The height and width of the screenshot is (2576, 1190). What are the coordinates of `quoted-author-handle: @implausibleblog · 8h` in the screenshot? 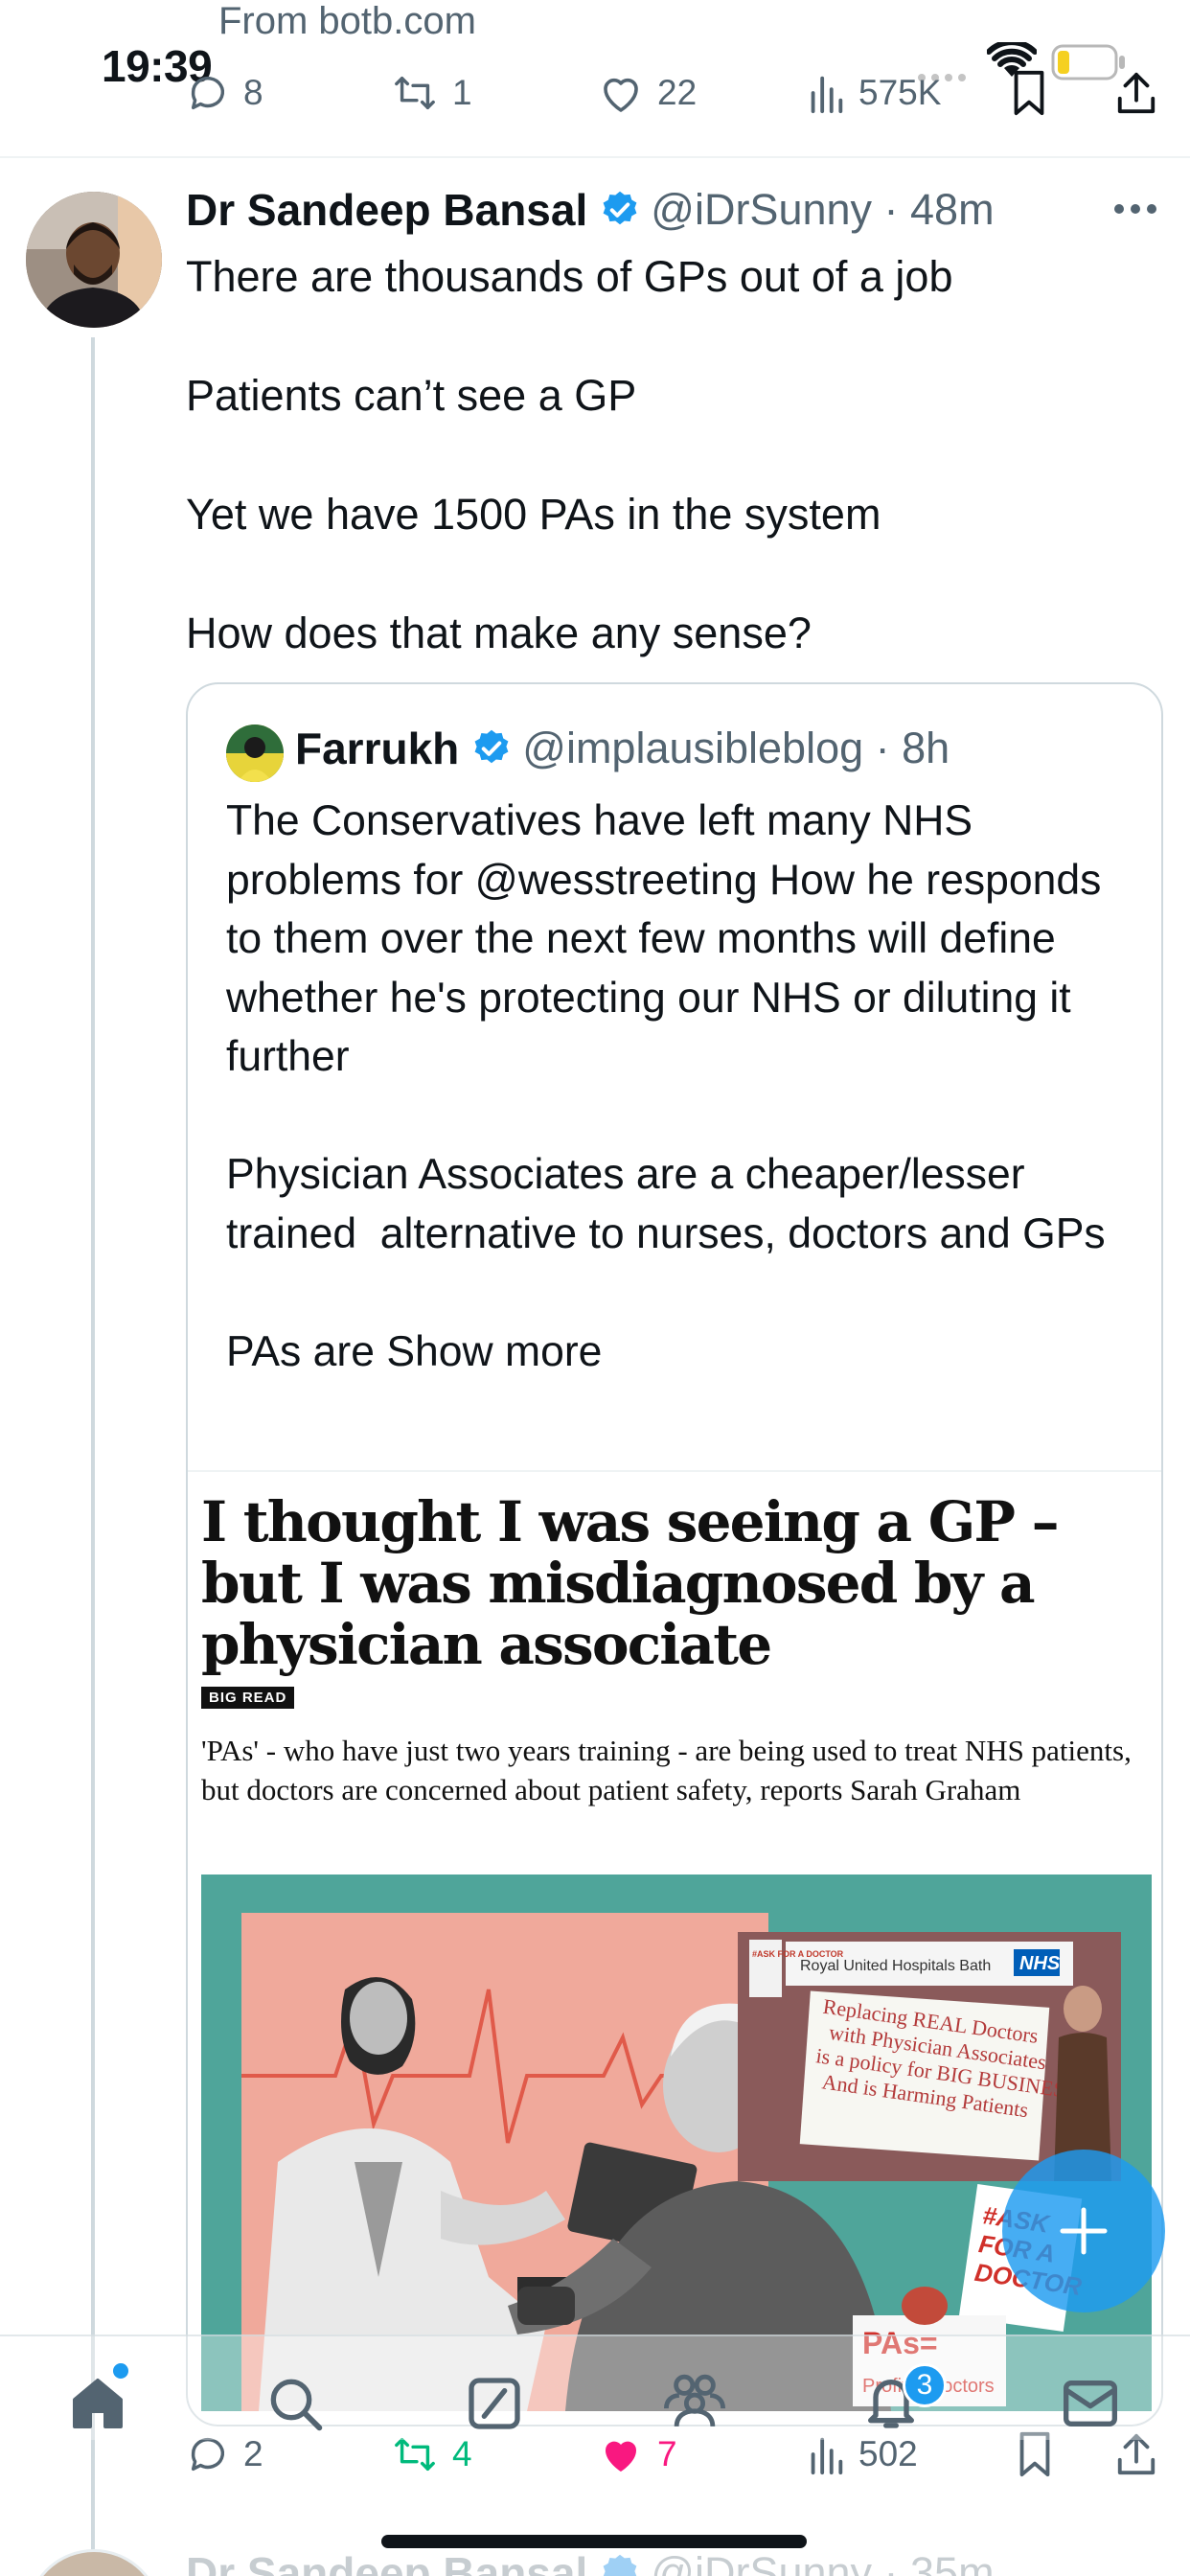 It's located at (736, 748).